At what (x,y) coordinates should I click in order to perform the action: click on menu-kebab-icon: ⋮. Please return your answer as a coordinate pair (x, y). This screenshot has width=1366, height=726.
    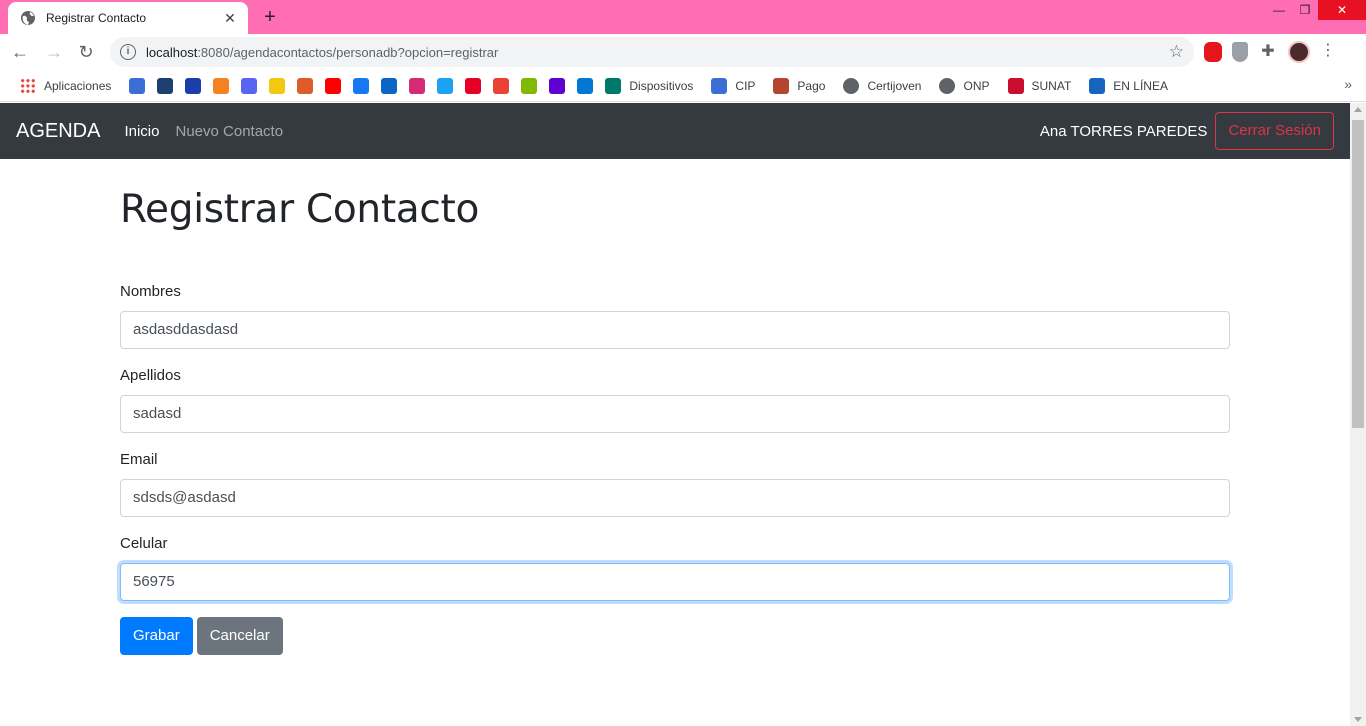
    Looking at the image, I should click on (1328, 52).